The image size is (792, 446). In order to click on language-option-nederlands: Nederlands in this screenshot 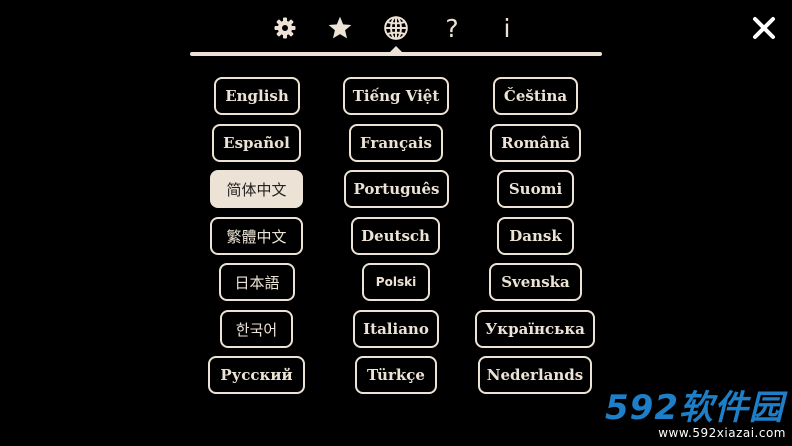, I will do `click(535, 375)`.